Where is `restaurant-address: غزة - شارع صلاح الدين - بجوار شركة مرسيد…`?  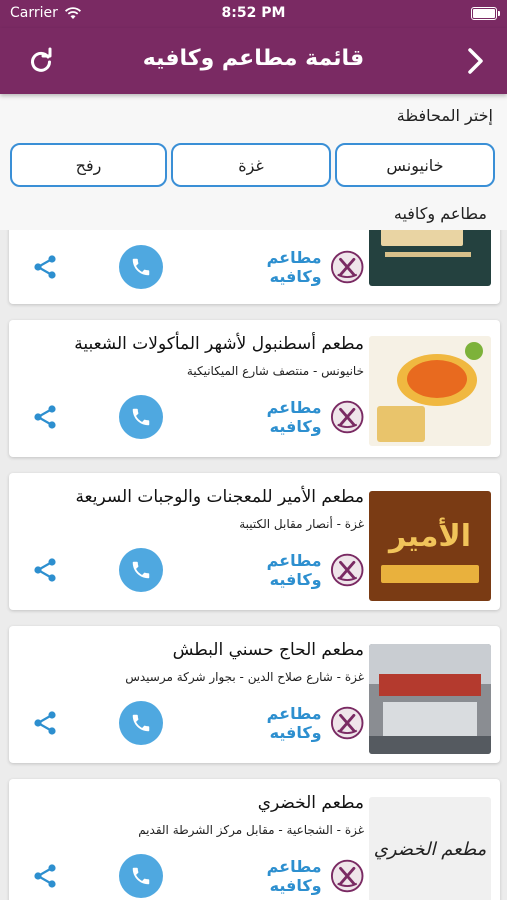 restaurant-address: غزة - شارع صلاح الدين - بجوار شركة مرسيد… is located at coordinates (244, 677).